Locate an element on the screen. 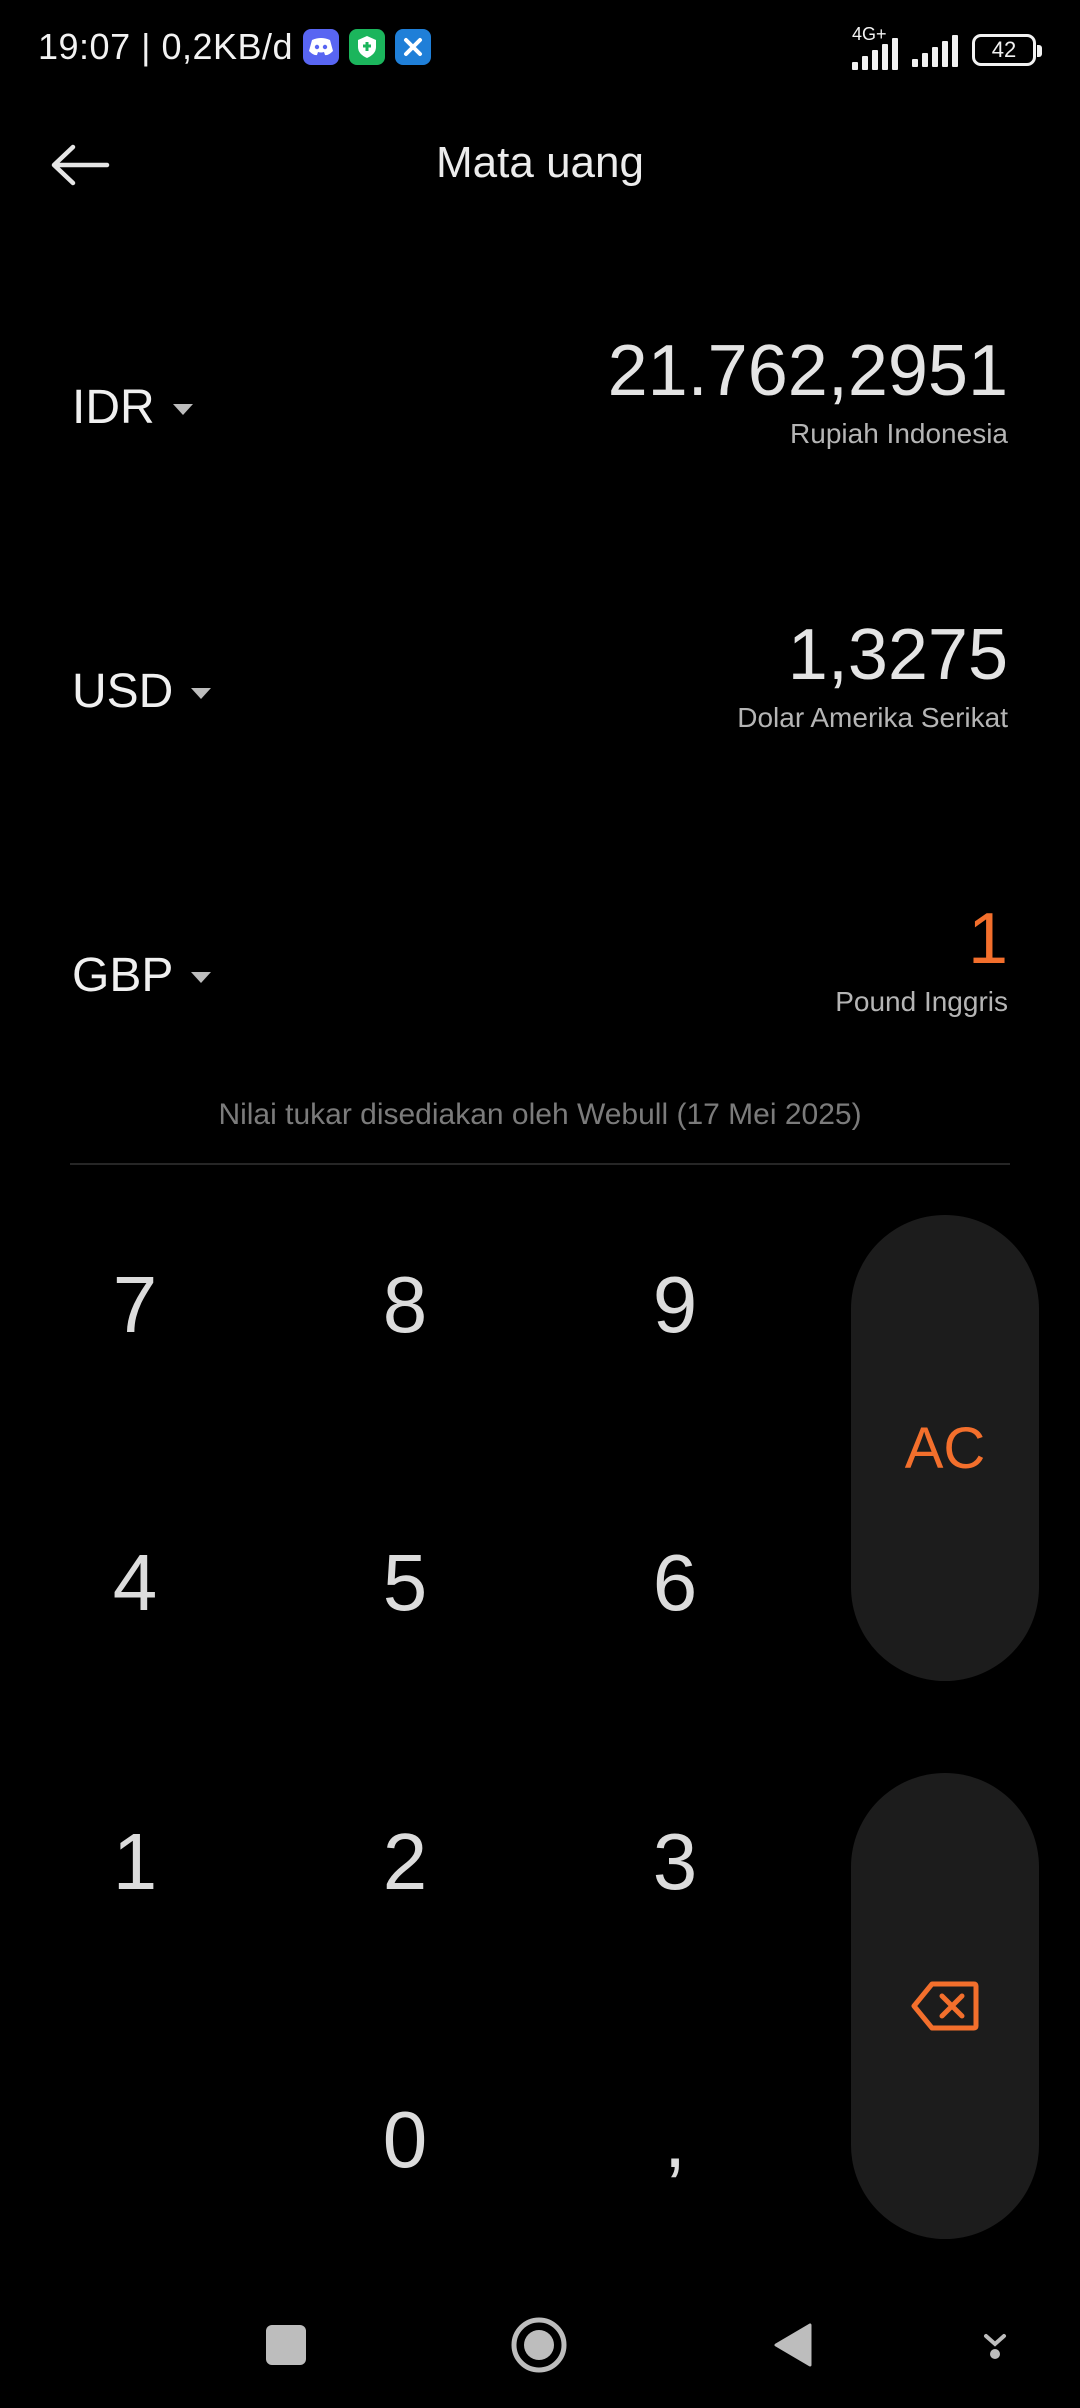 The width and height of the screenshot is (1080, 2408). currency-row-gbp: GBP 1 Pound Inggris is located at coordinates (540, 988).